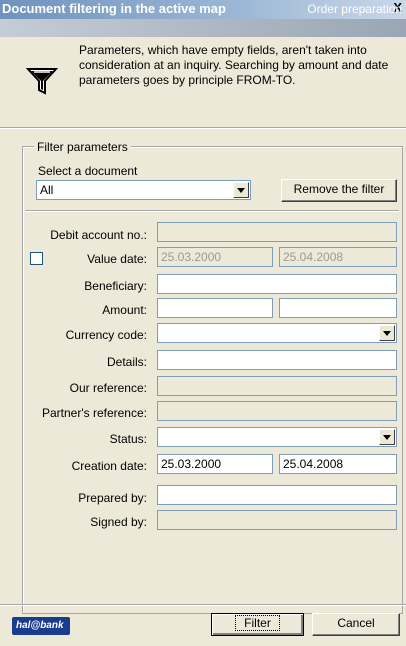 This screenshot has height=646, width=406. What do you see at coordinates (215, 257) in the screenshot?
I see `value-date-from: 25.03.2000` at bounding box center [215, 257].